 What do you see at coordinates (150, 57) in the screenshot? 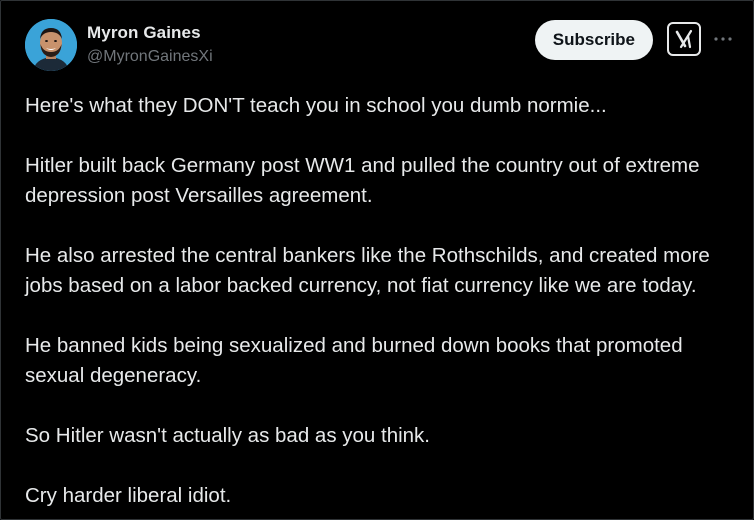
I see `author-handle: @MyronGainesXi` at bounding box center [150, 57].